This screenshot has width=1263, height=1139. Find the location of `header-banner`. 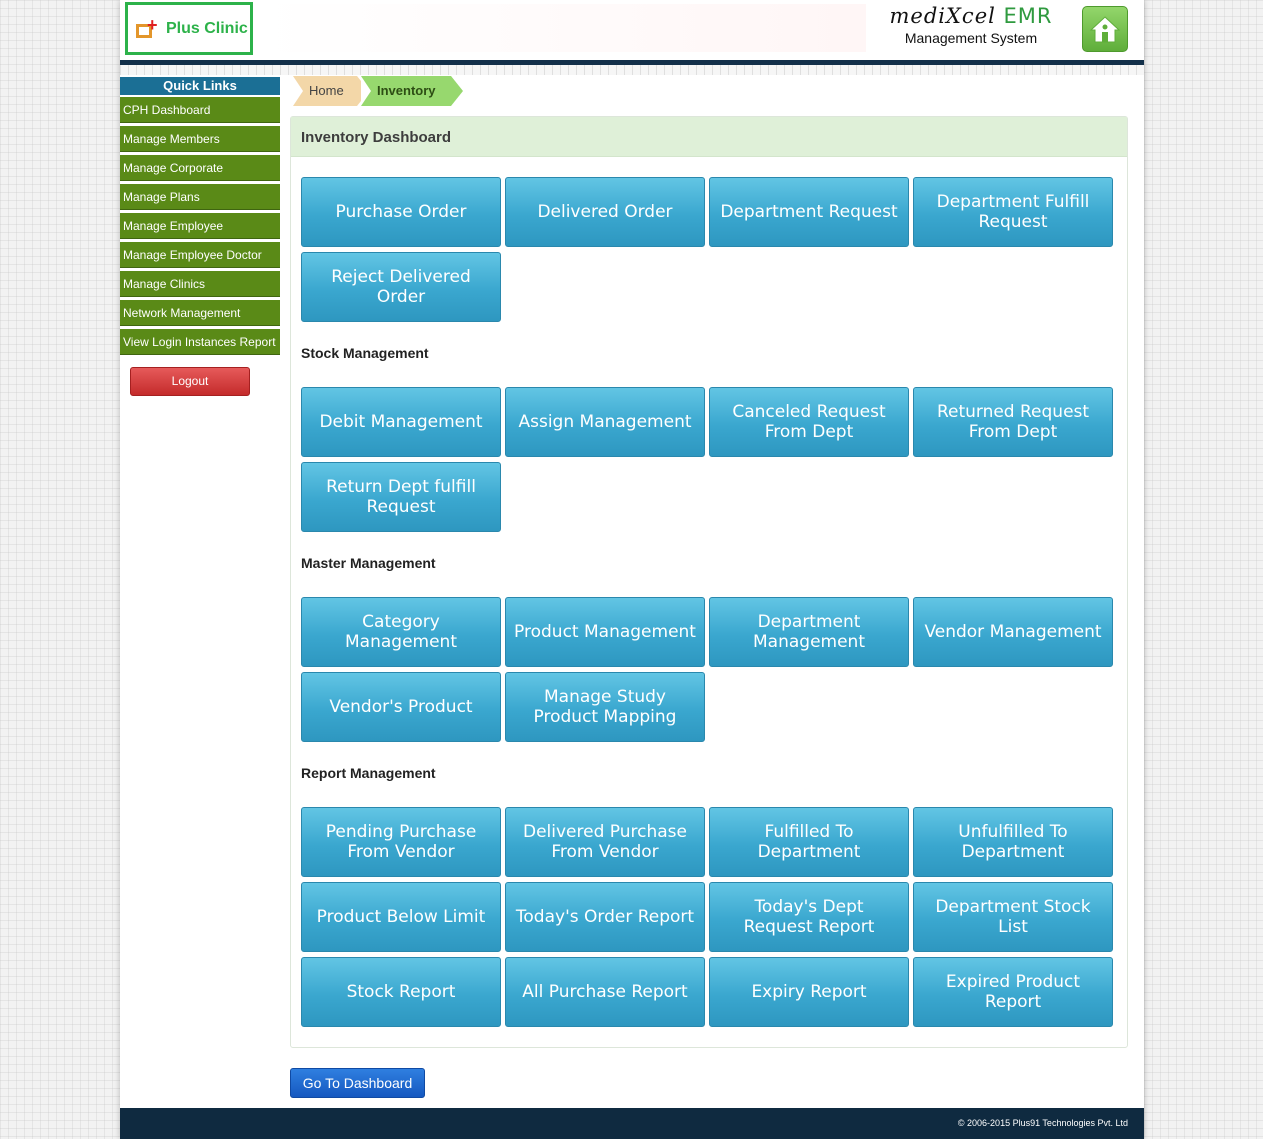

header-banner is located at coordinates (563, 28).